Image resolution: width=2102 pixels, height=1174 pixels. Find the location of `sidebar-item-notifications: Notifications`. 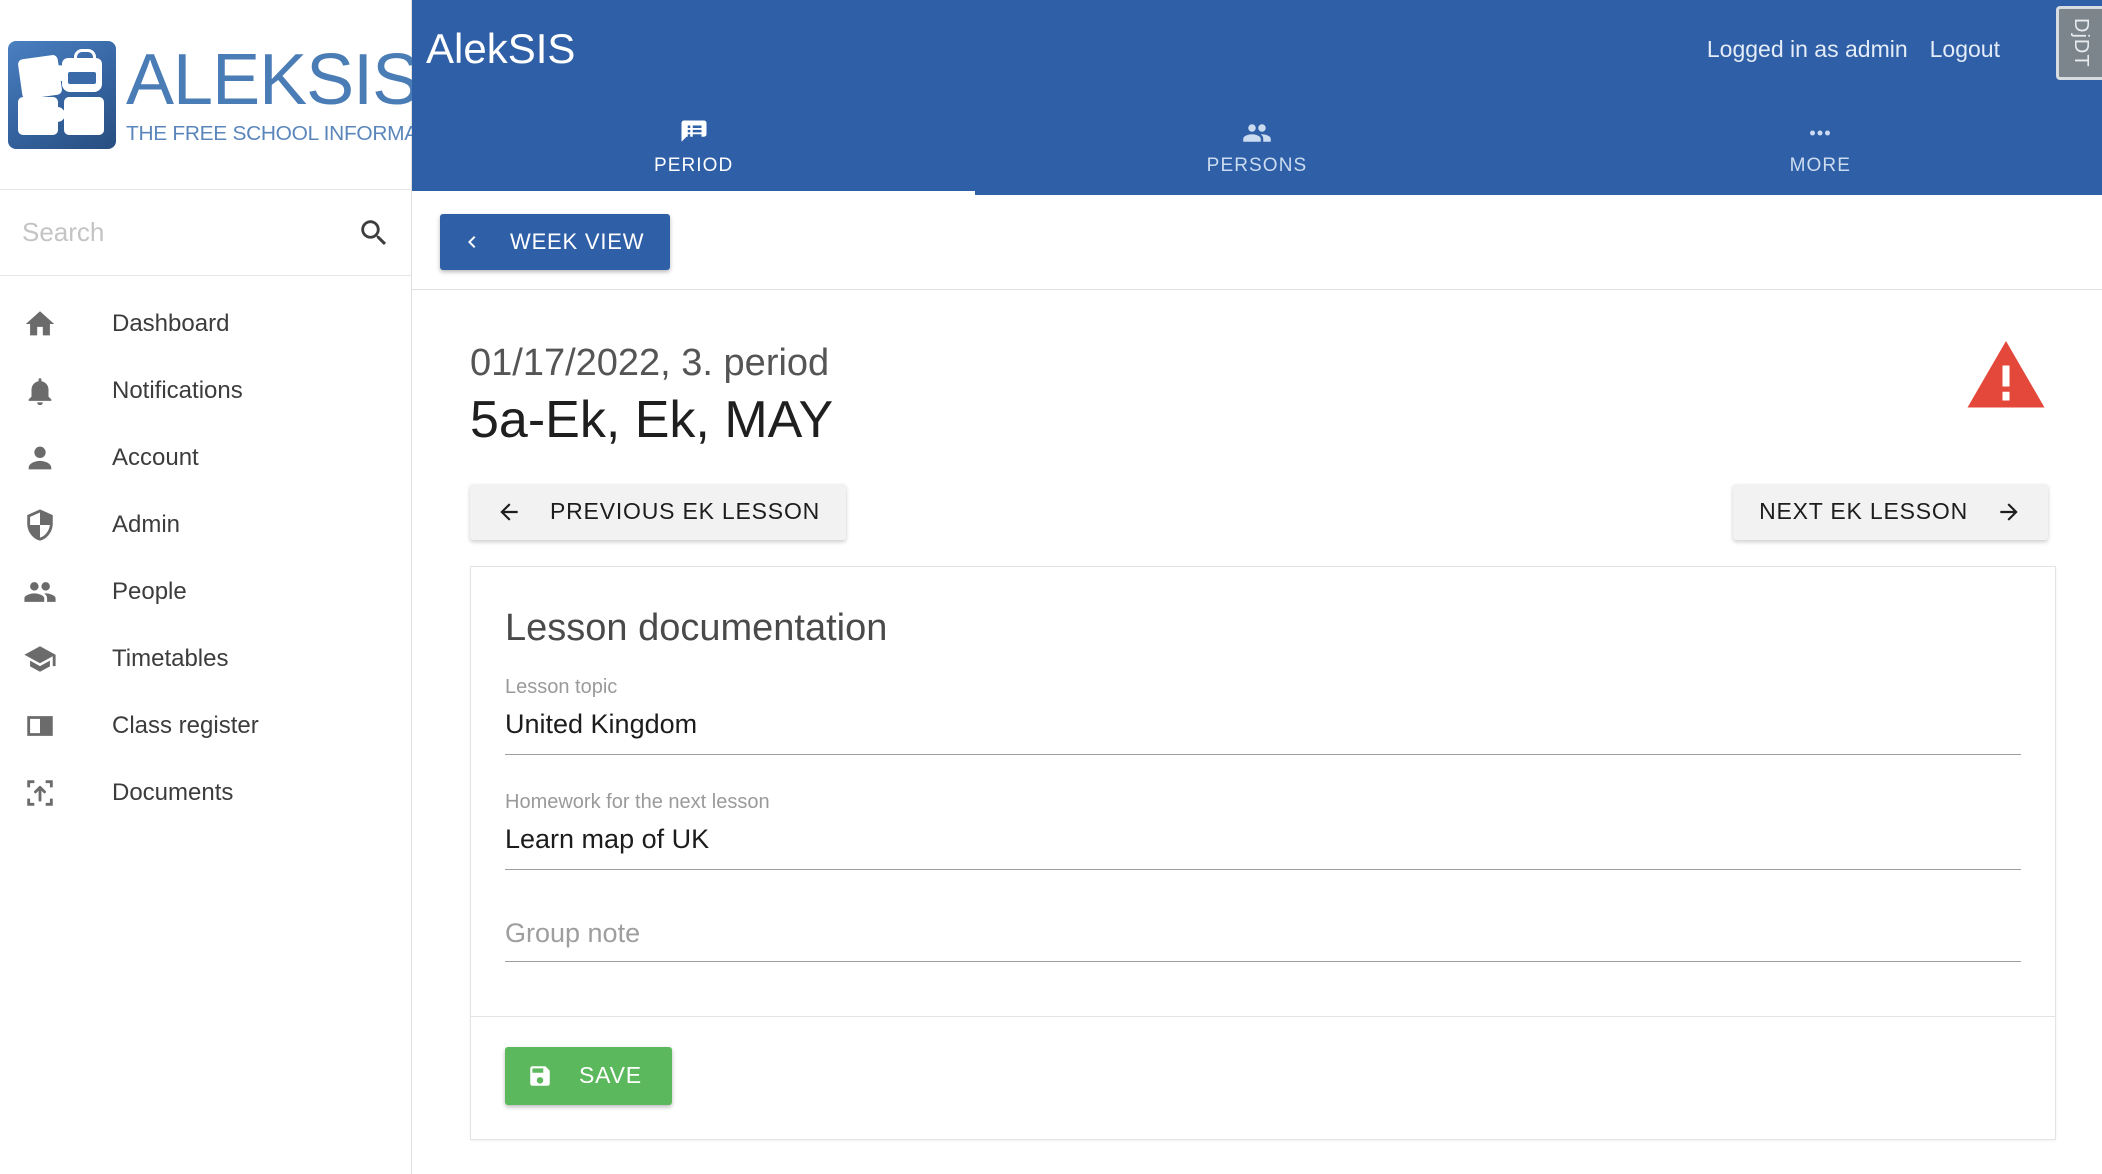

sidebar-item-notifications: Notifications is located at coordinates (205, 390).